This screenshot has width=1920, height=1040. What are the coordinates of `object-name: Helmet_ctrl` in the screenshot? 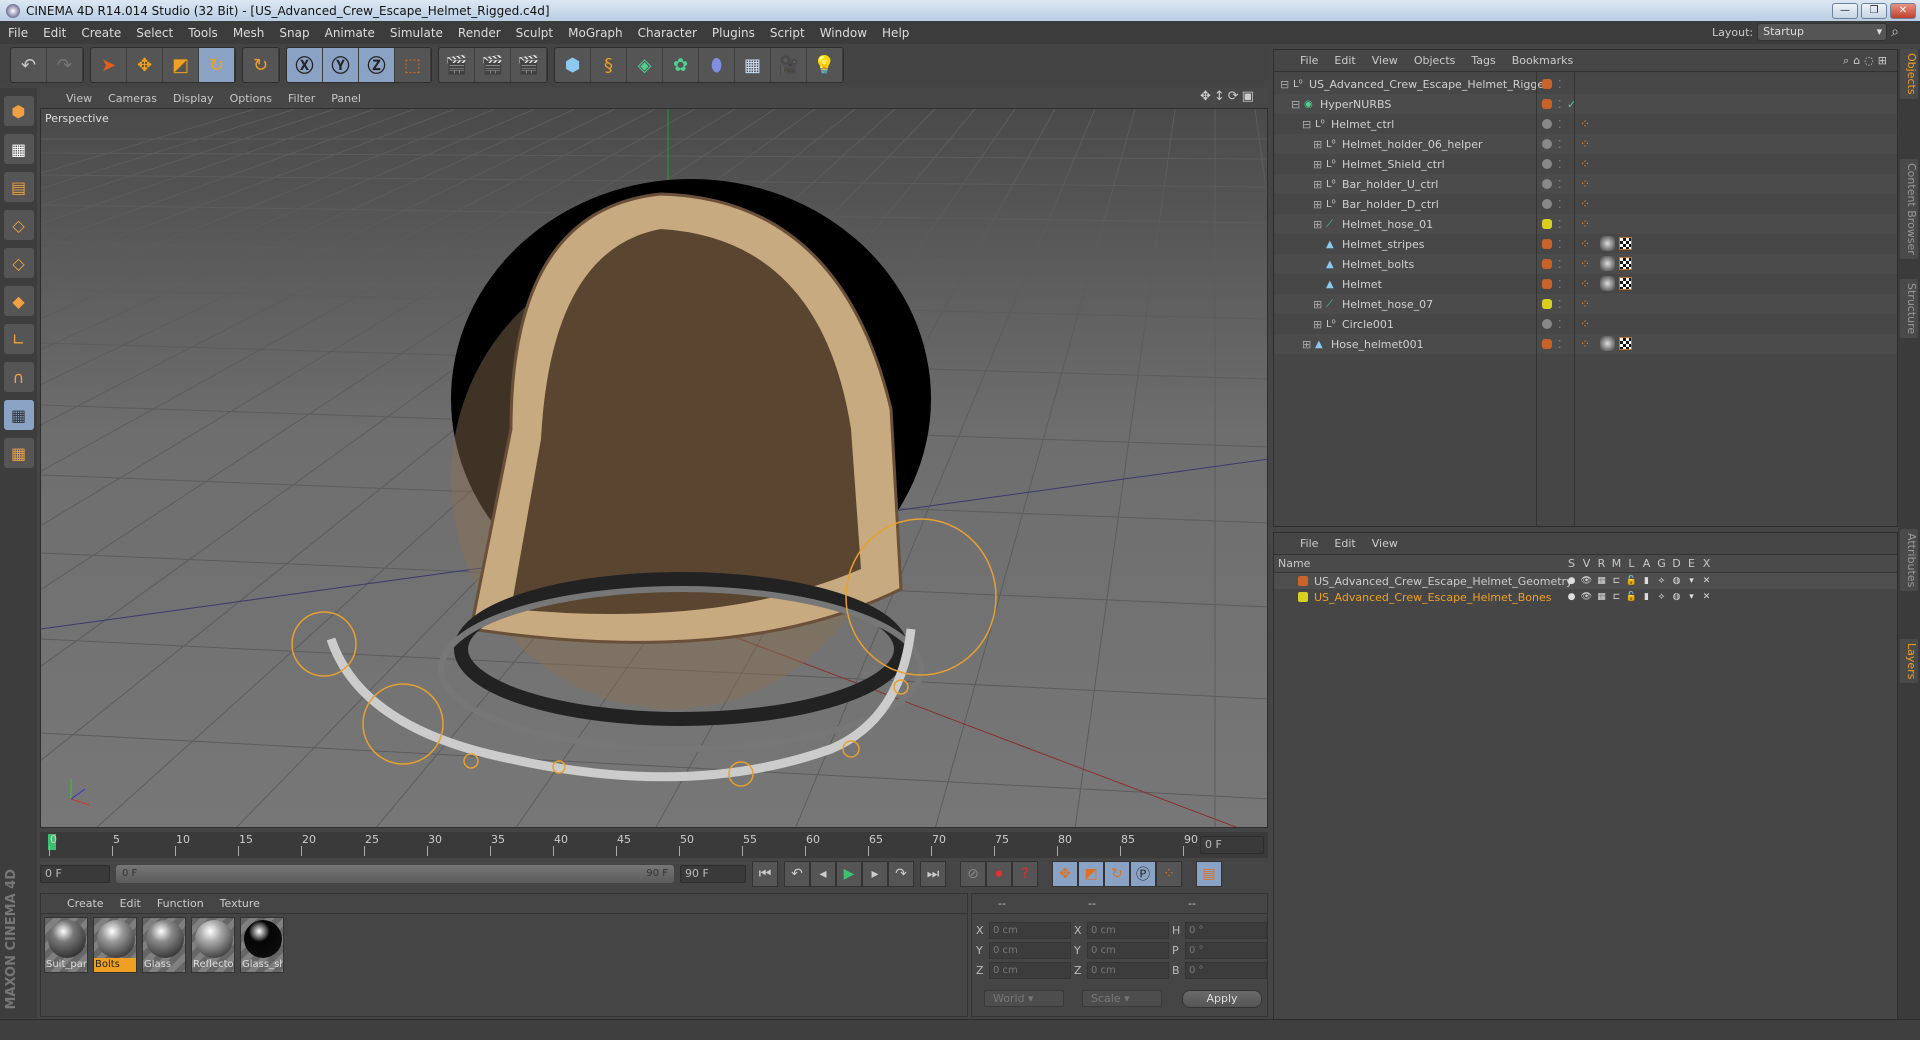 It's located at (1362, 124).